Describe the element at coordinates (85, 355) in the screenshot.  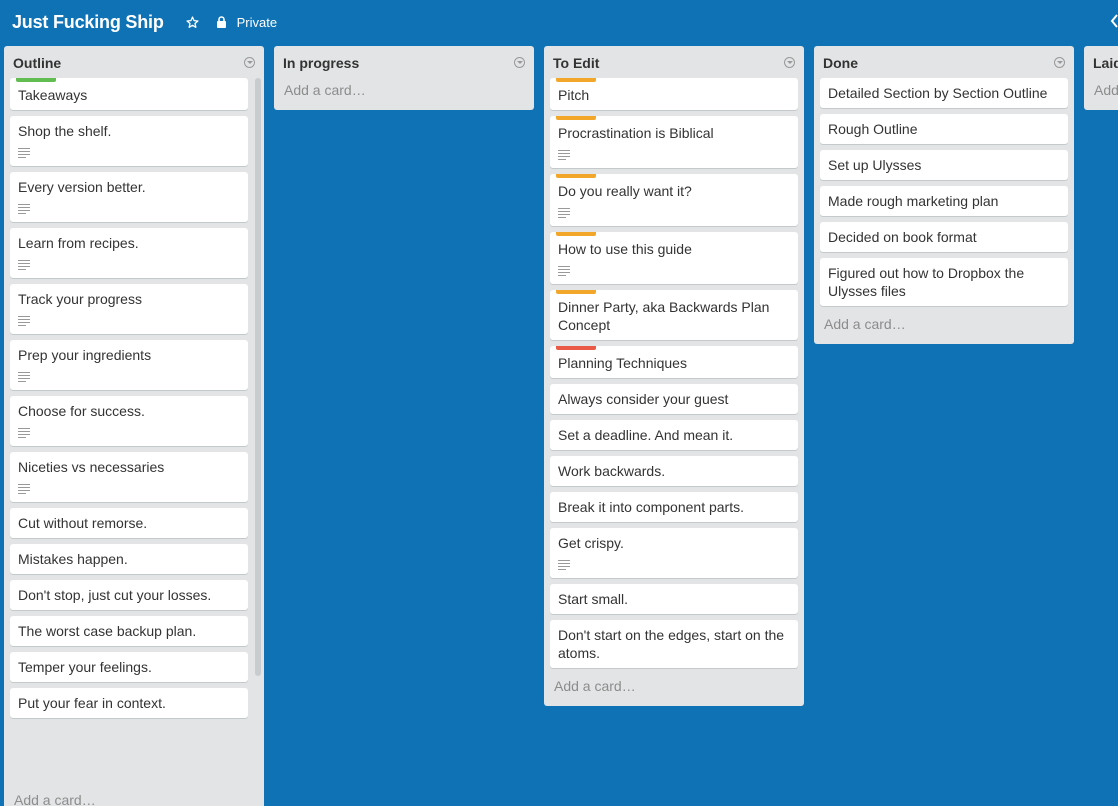
I see `card-title: Prep your ingredients` at that location.